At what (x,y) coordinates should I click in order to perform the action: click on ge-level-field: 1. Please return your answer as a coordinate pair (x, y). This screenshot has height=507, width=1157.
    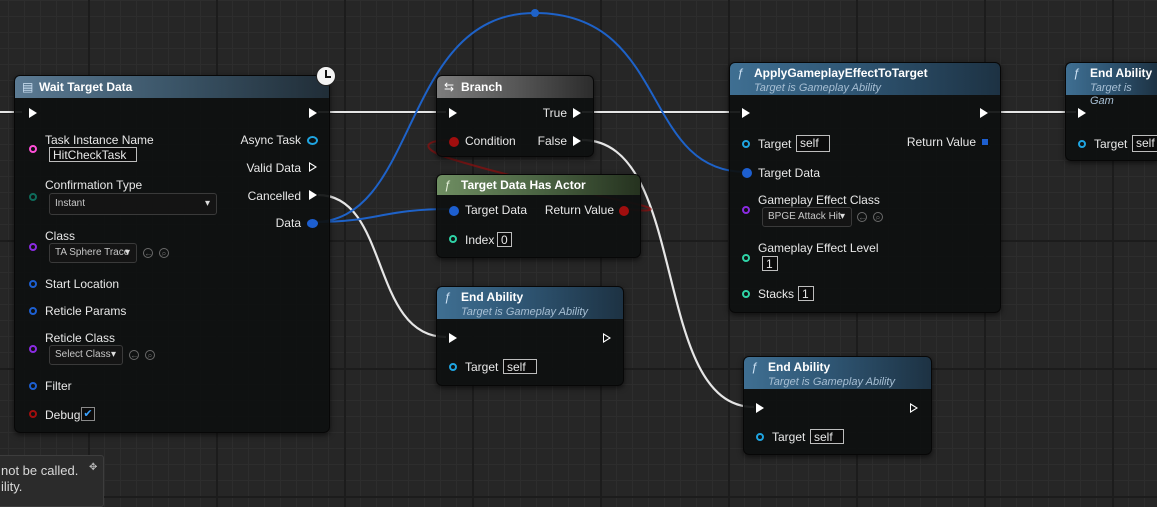
    Looking at the image, I should click on (770, 263).